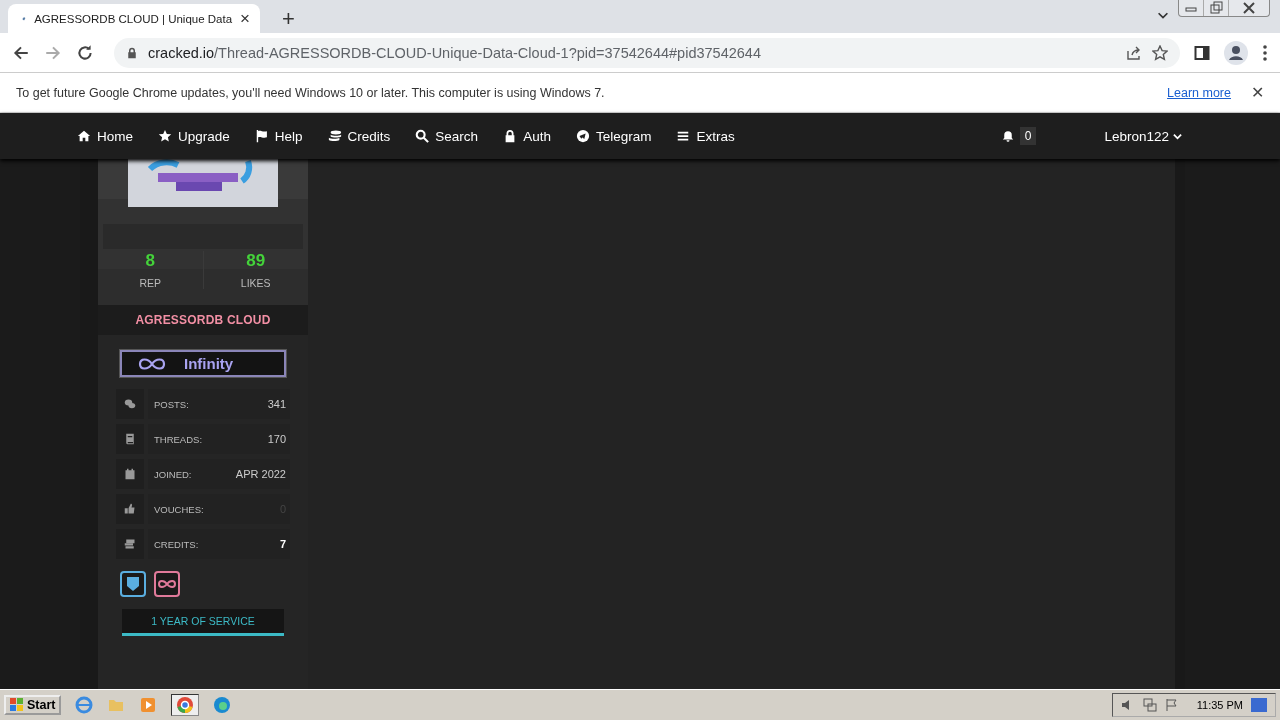 Image resolution: width=1280 pixels, height=720 pixels. I want to click on infinity-award-icon, so click(167, 584).